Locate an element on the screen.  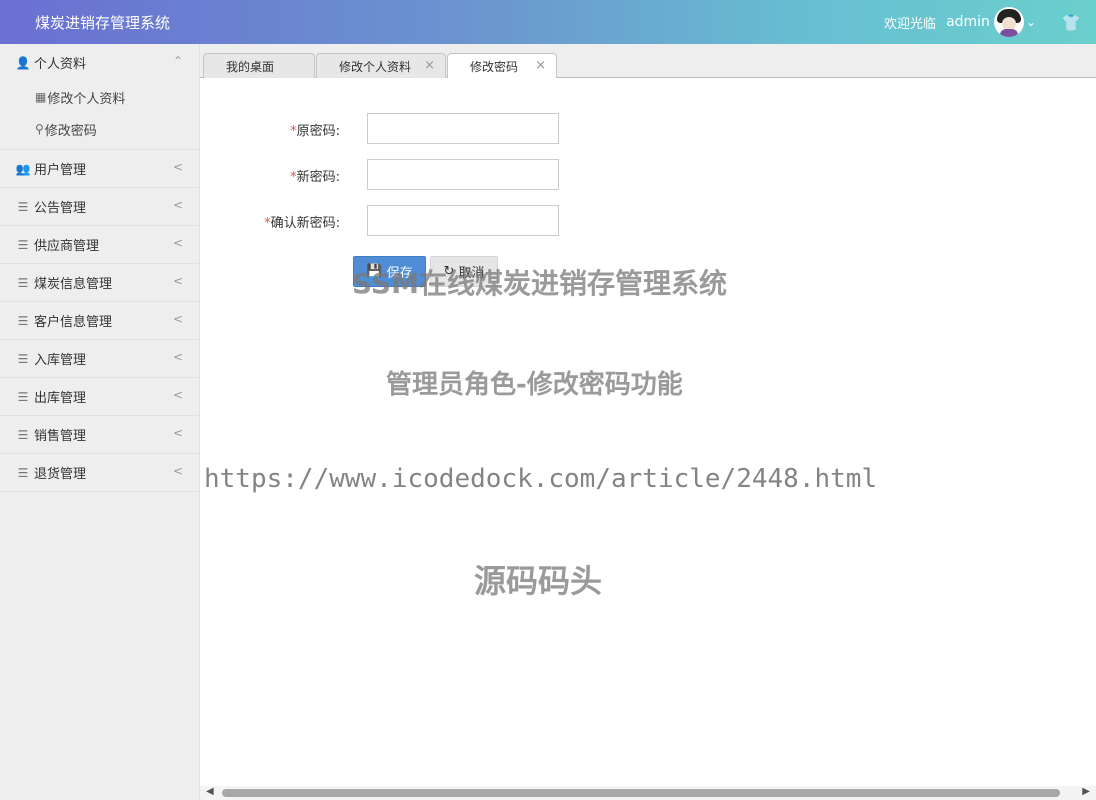
sidebar-item-profile: 👤 个人资料 ⌃ is located at coordinates (99, 62).